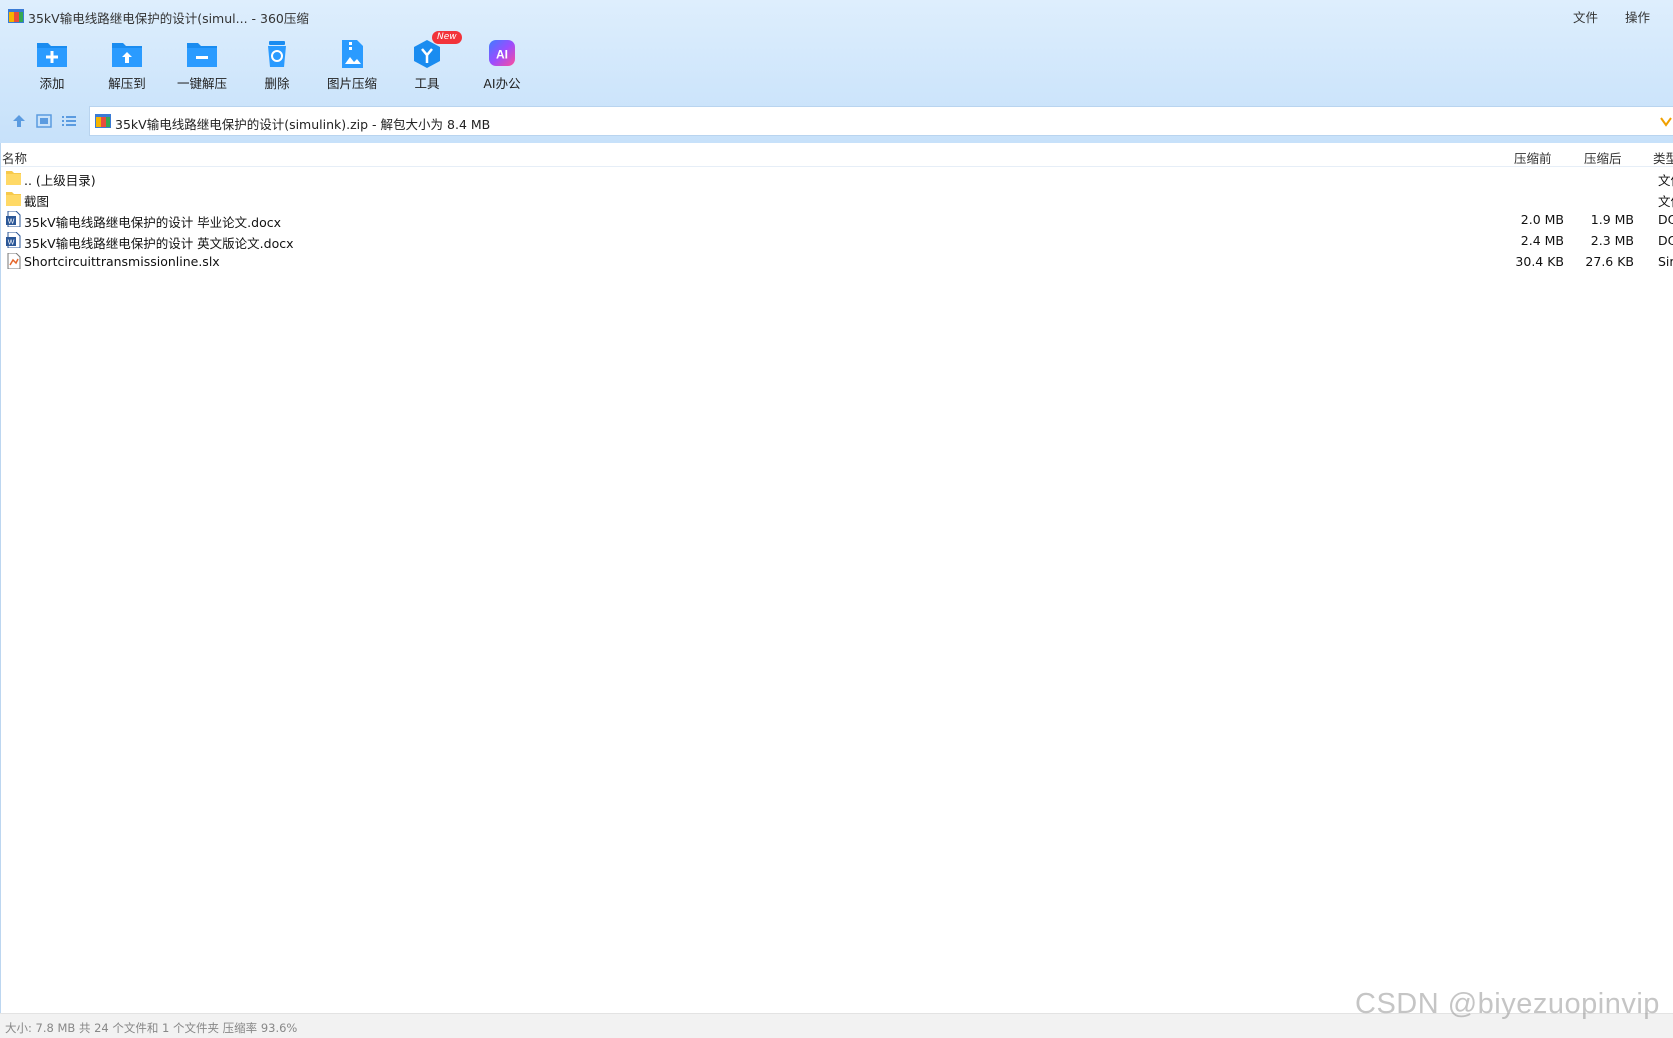  Describe the element at coordinates (168, 18) in the screenshot. I see `window-title: 35kV输电线路继电保护的设计(simul... - 360压缩` at that location.